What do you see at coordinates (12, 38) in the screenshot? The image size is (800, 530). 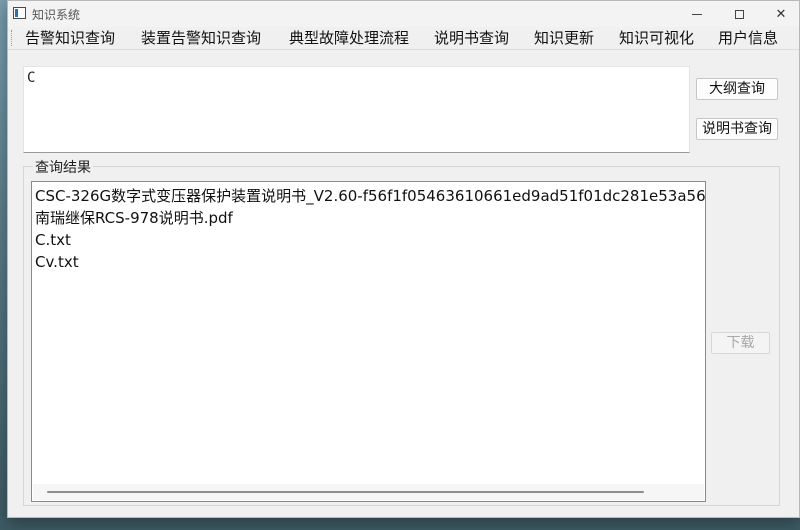 I see `menu-grip` at bounding box center [12, 38].